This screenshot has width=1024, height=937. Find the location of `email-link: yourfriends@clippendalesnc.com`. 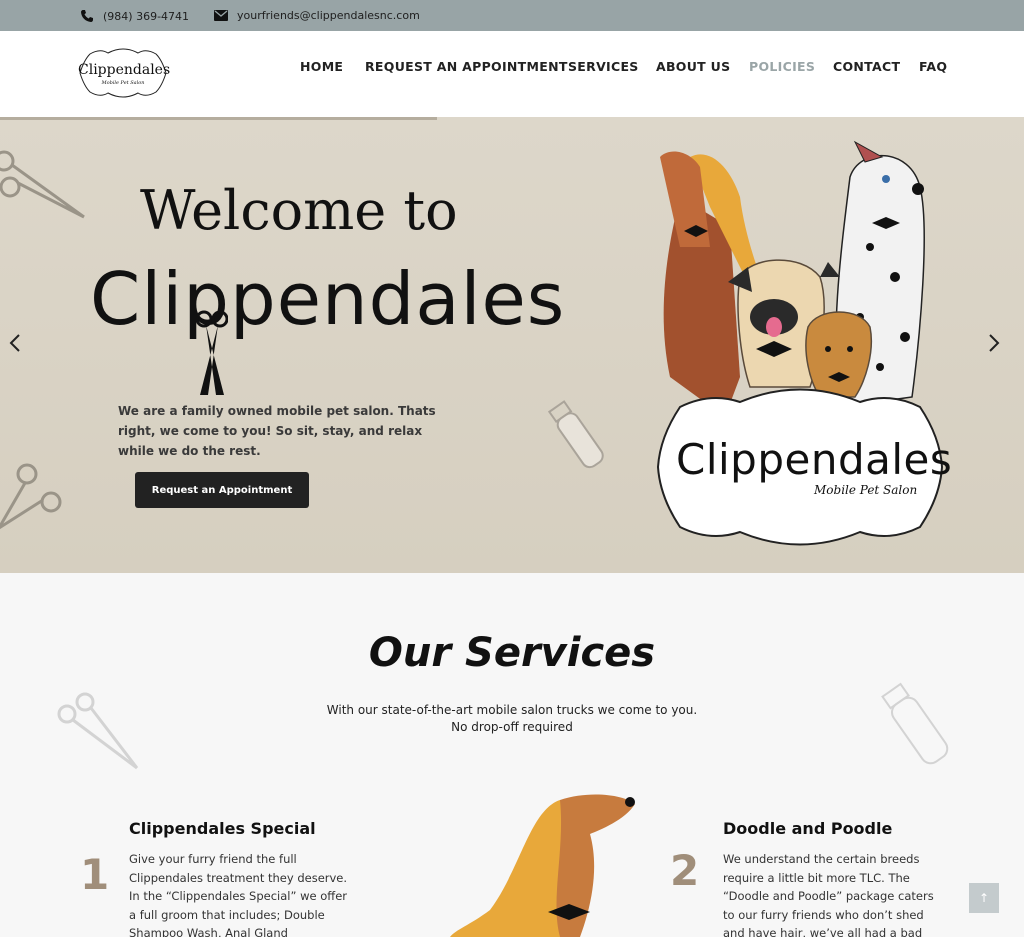

email-link: yourfriends@clippendalesnc.com is located at coordinates (317, 15).